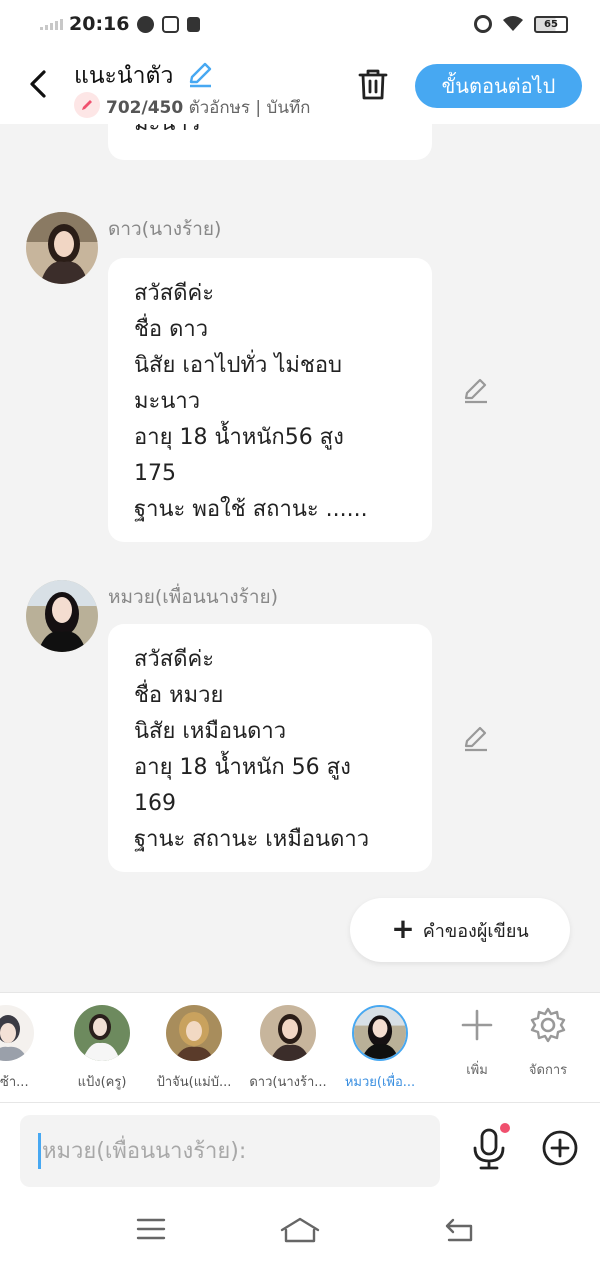 The width and height of the screenshot is (600, 1267). I want to click on char-count-suffix: ตัวอักษร | บันทึก, so click(249, 108).